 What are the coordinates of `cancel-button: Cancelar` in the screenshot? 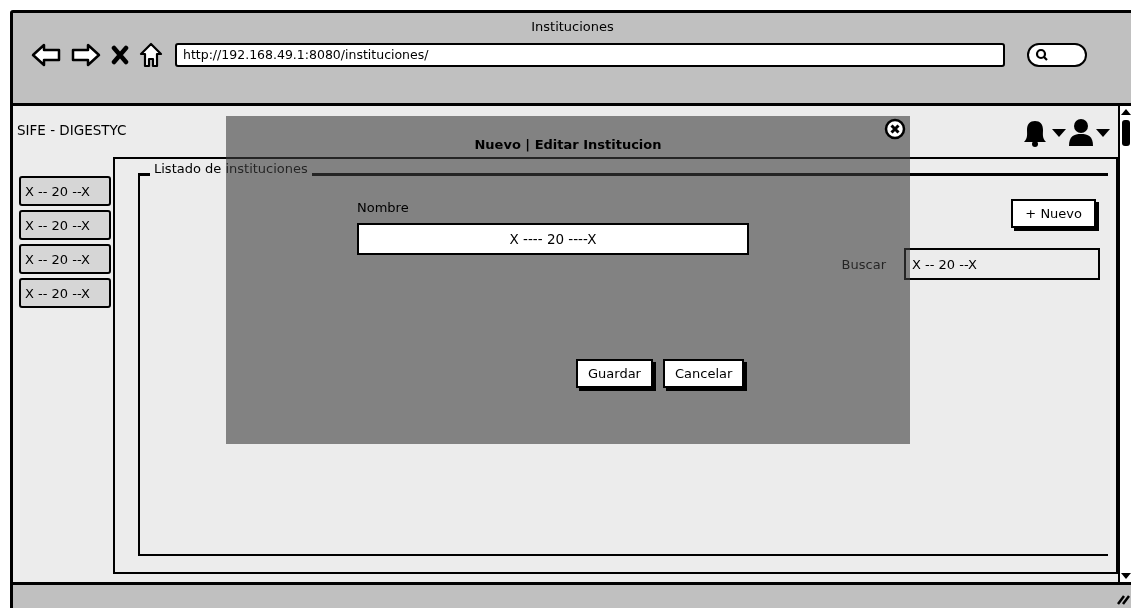 It's located at (703, 373).